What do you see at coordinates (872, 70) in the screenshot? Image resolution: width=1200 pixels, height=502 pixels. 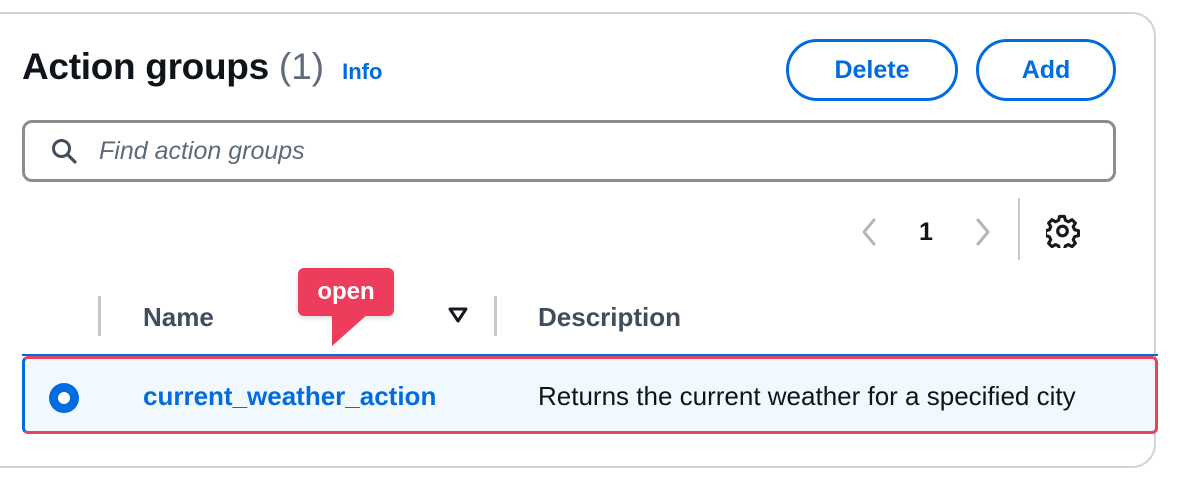 I see `delete-button: Delete` at bounding box center [872, 70].